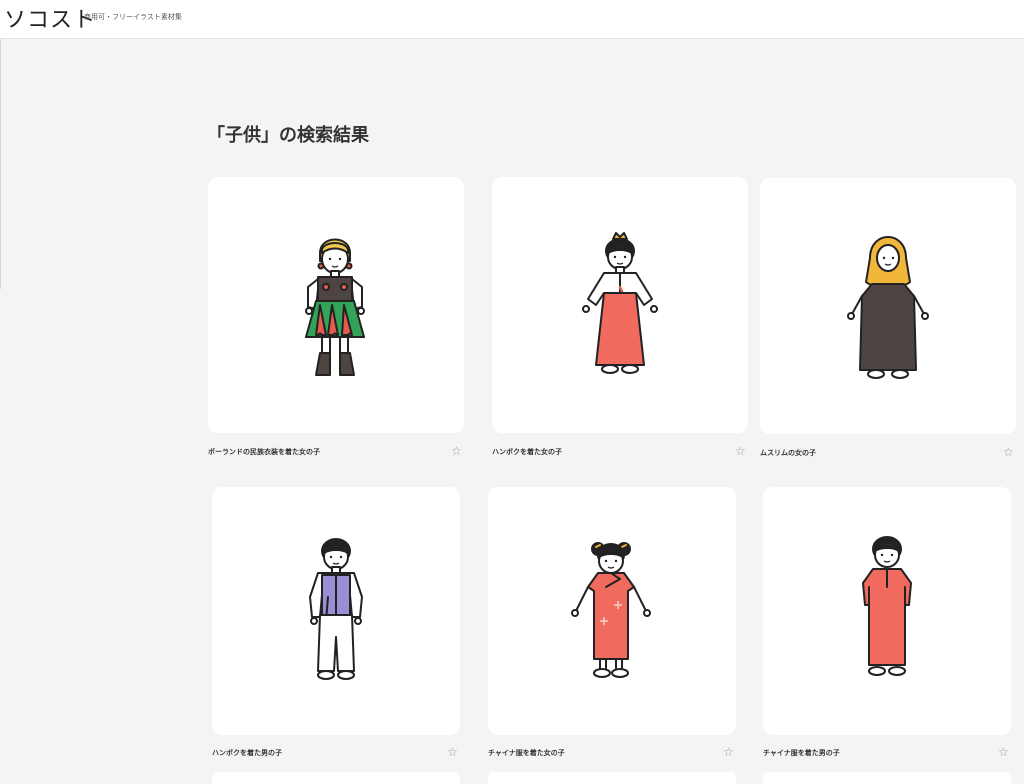 The height and width of the screenshot is (784, 1024). Describe the element at coordinates (264, 452) in the screenshot. I see `result-title: ポーランドの民族衣装を着た女の子` at that location.